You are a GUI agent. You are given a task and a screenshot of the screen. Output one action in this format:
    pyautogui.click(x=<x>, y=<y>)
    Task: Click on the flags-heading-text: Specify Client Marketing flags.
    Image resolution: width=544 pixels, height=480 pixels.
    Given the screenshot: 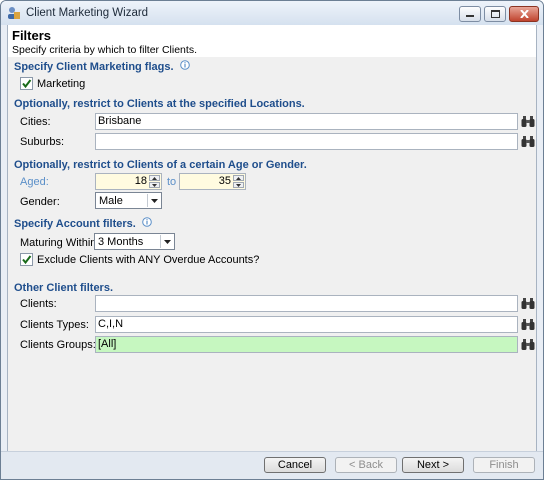 What is the action you would take?
    pyautogui.click(x=94, y=67)
    